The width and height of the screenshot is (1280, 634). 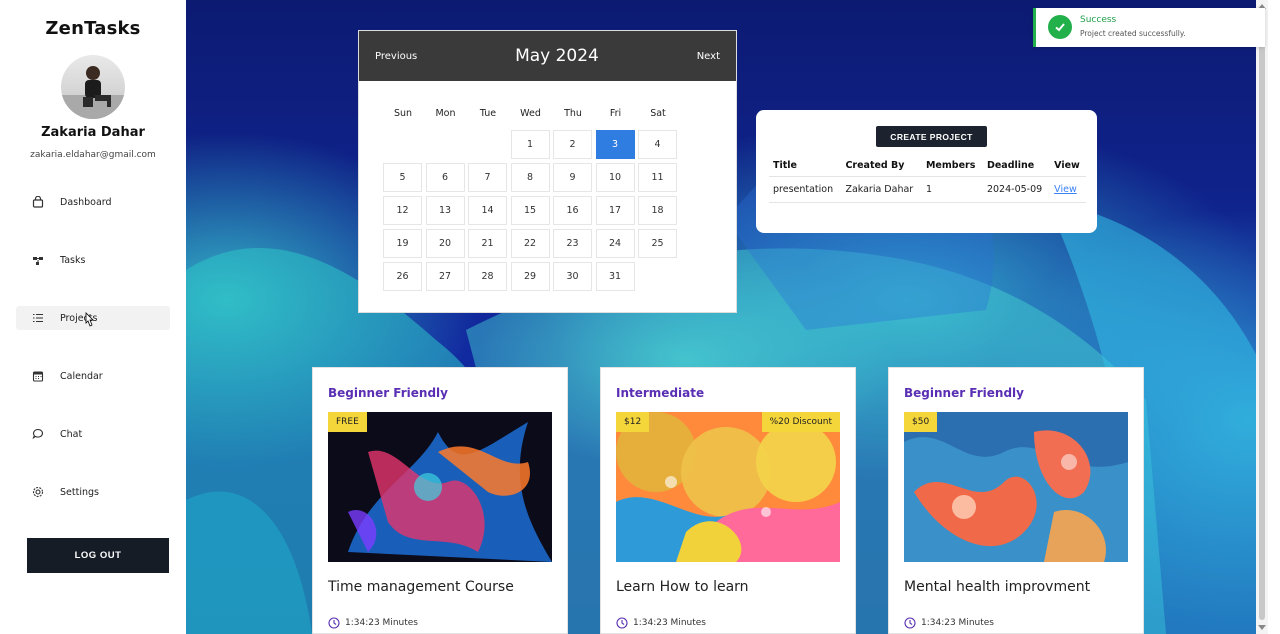 What do you see at coordinates (396, 56) in the screenshot?
I see `previous-month-button: Previous` at bounding box center [396, 56].